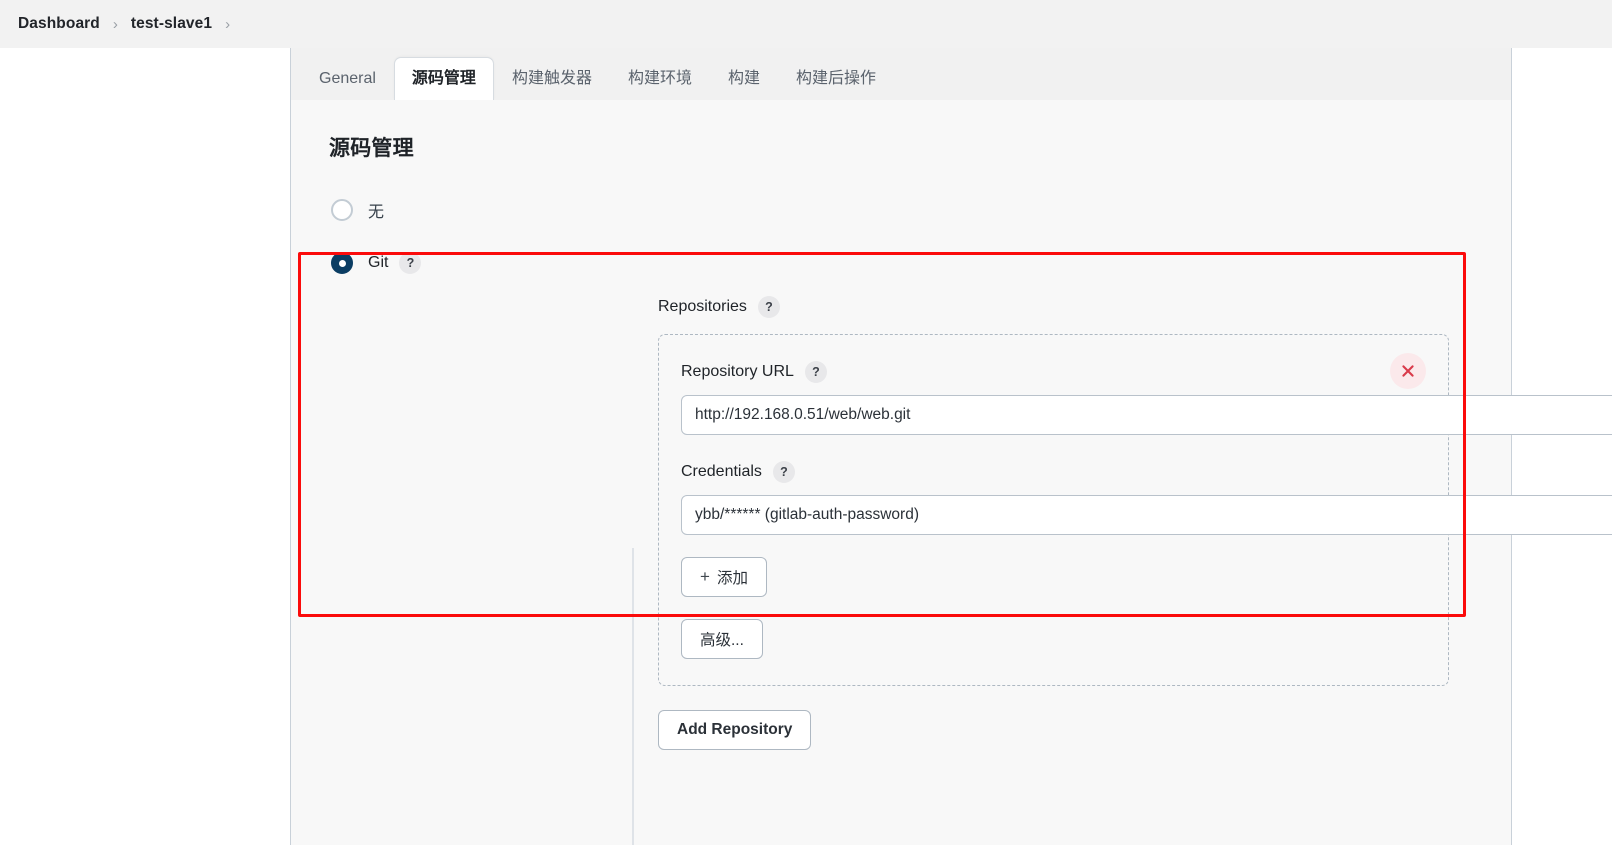 Image resolution: width=1612 pixels, height=845 pixels. What do you see at coordinates (342, 263) in the screenshot?
I see `radio-git-icon` at bounding box center [342, 263].